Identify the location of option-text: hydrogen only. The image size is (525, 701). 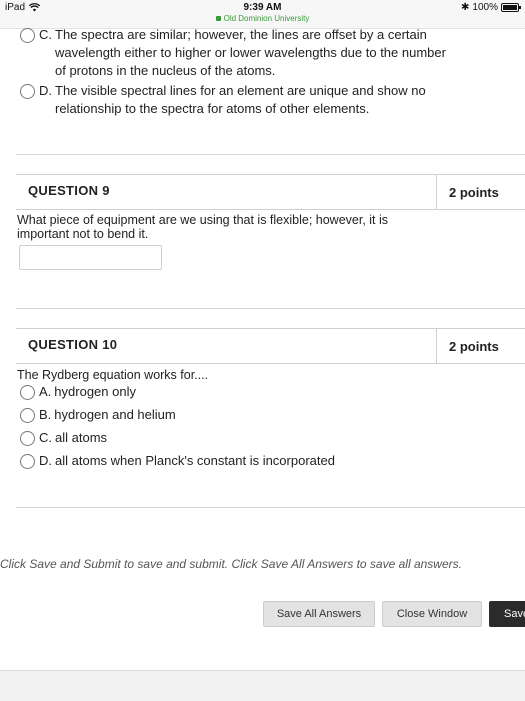
(95, 391).